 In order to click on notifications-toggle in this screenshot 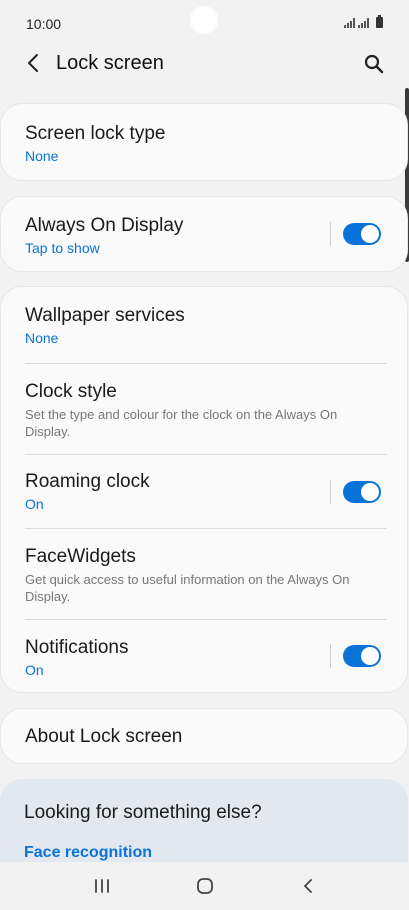, I will do `click(362, 656)`.